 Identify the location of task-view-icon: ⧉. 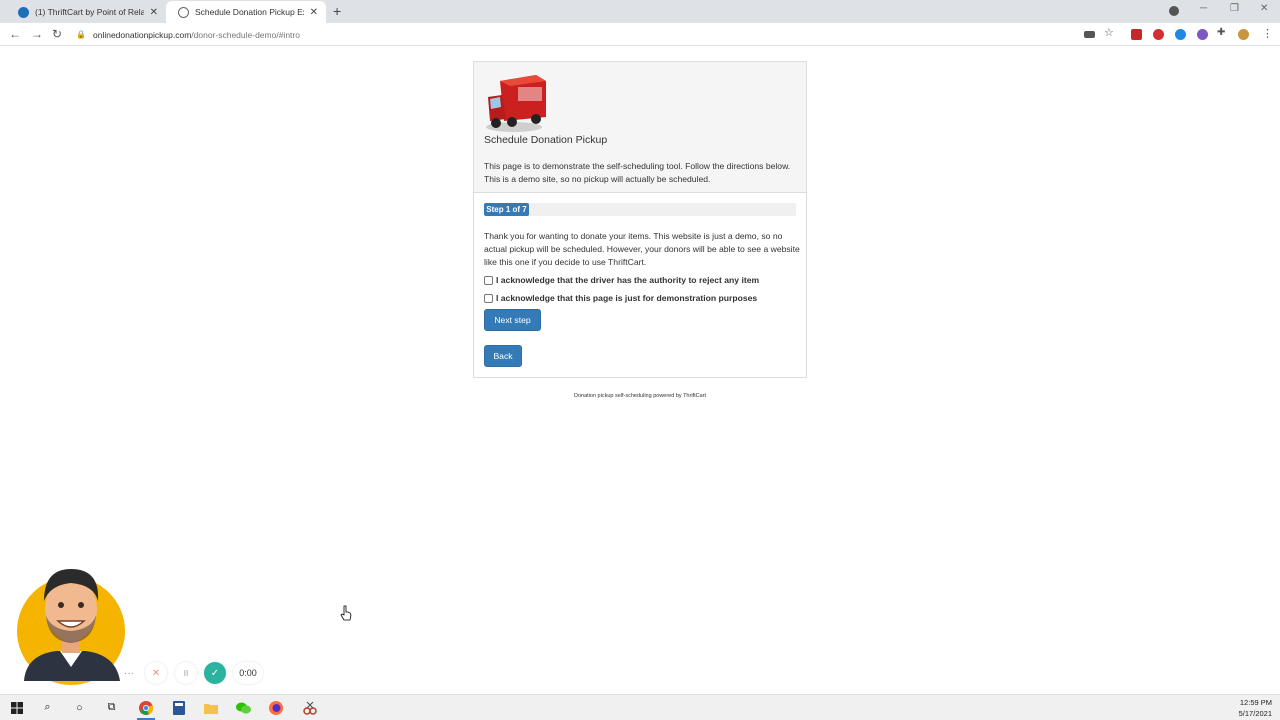
(111, 707).